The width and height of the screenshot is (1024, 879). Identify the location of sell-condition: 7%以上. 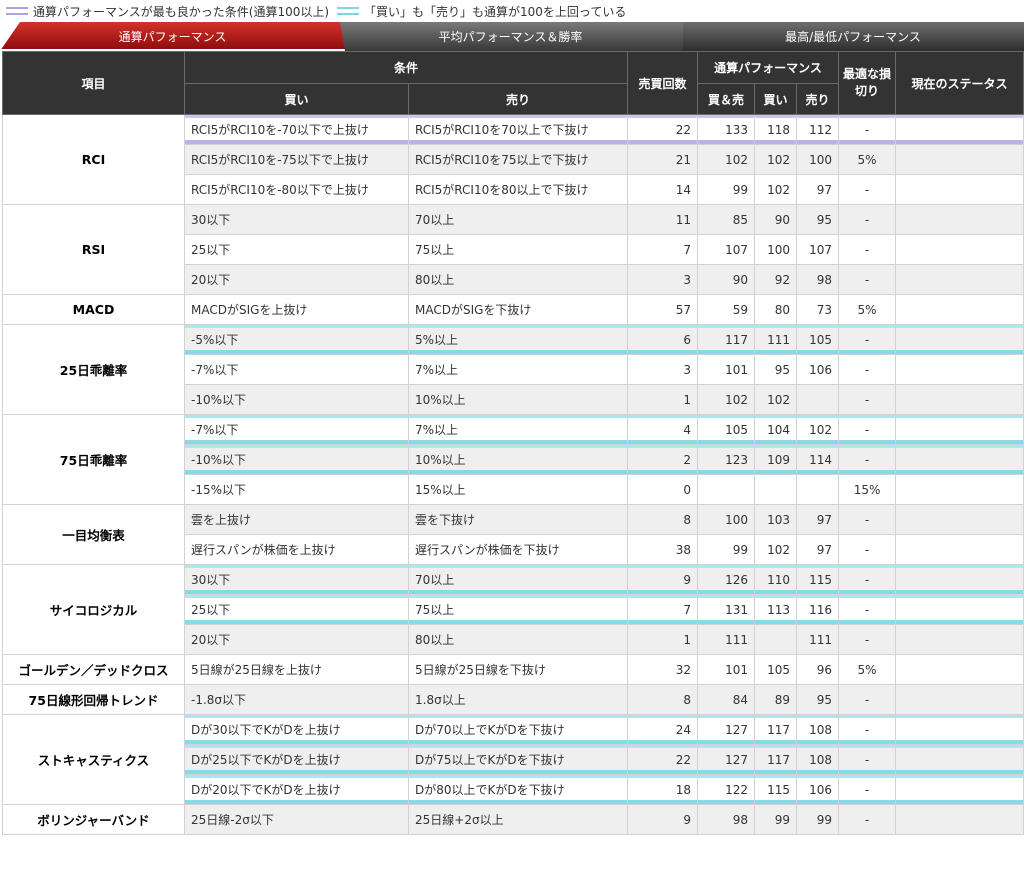
(518, 429).